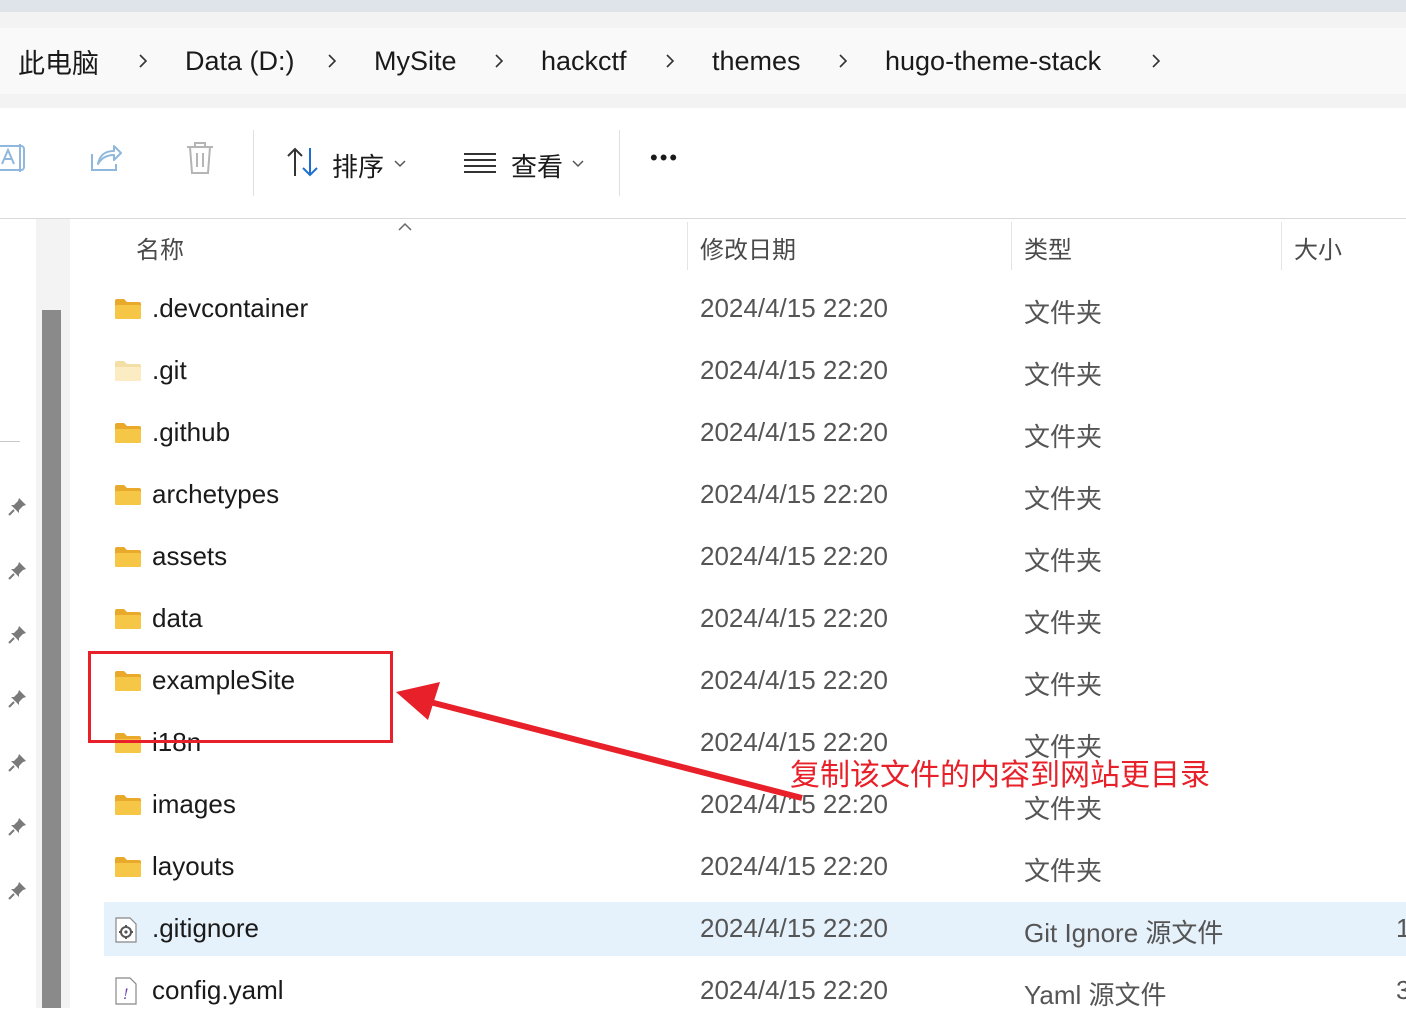 This screenshot has height=1023, width=1406. Describe the element at coordinates (1000, 775) in the screenshot. I see `annotation-text: 复制该文件的内容到网站更目录` at that location.